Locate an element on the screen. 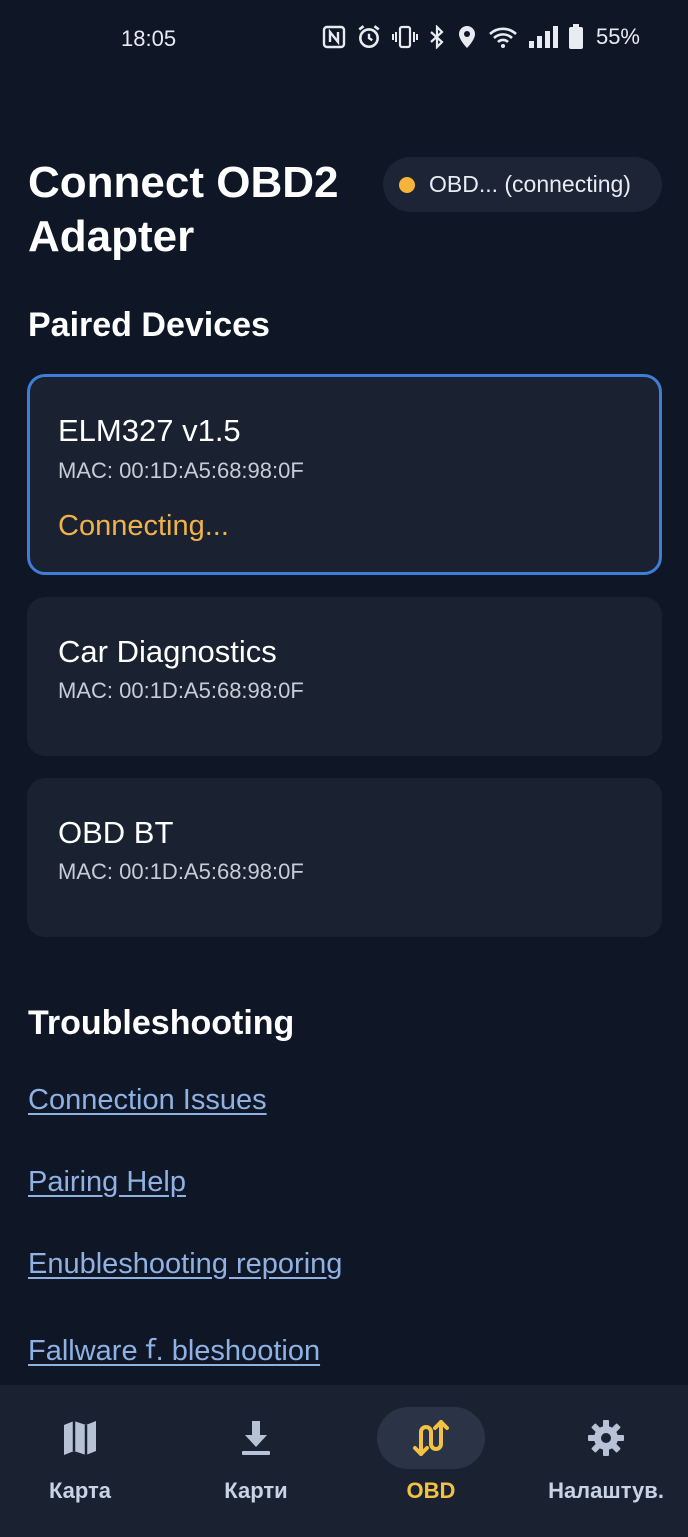 Image resolution: width=688 pixels, height=1537 pixels. device-card-obd-bt: OBD BT MAC: 00:1D:A5:68:98:0F is located at coordinates (344, 857).